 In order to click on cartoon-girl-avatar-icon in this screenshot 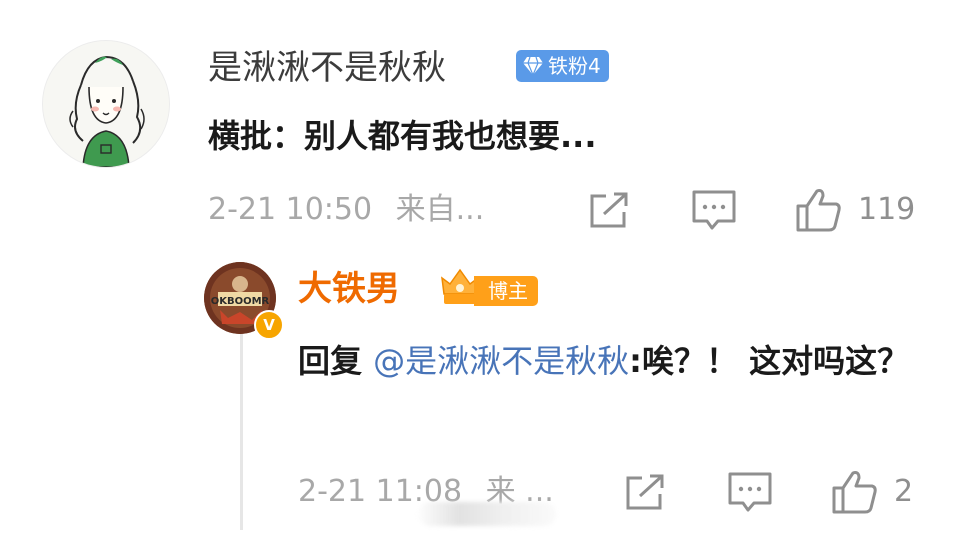, I will do `click(106, 104)`.